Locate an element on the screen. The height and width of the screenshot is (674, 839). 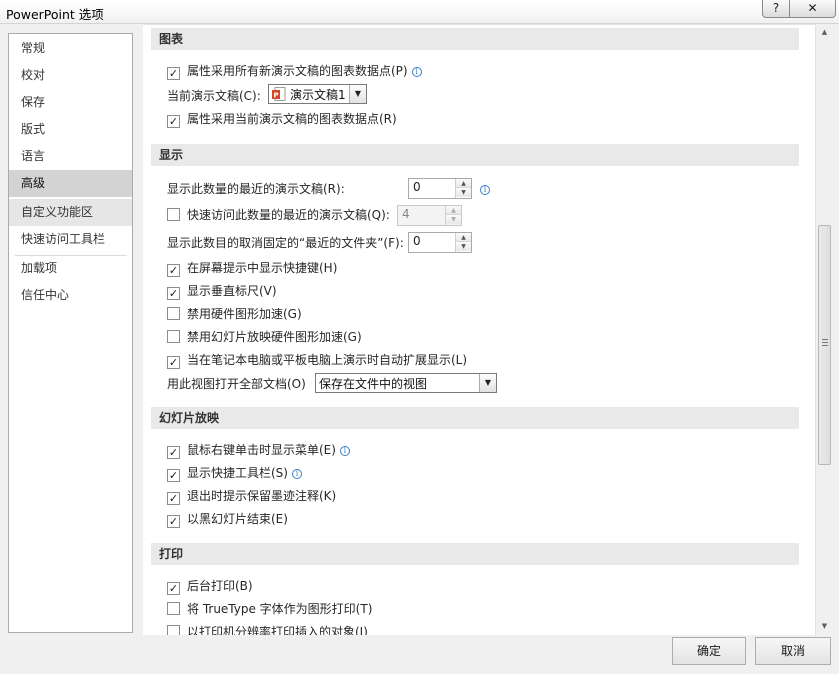
open-view-value: 保存在文件中的视图 is located at coordinates (373, 384).